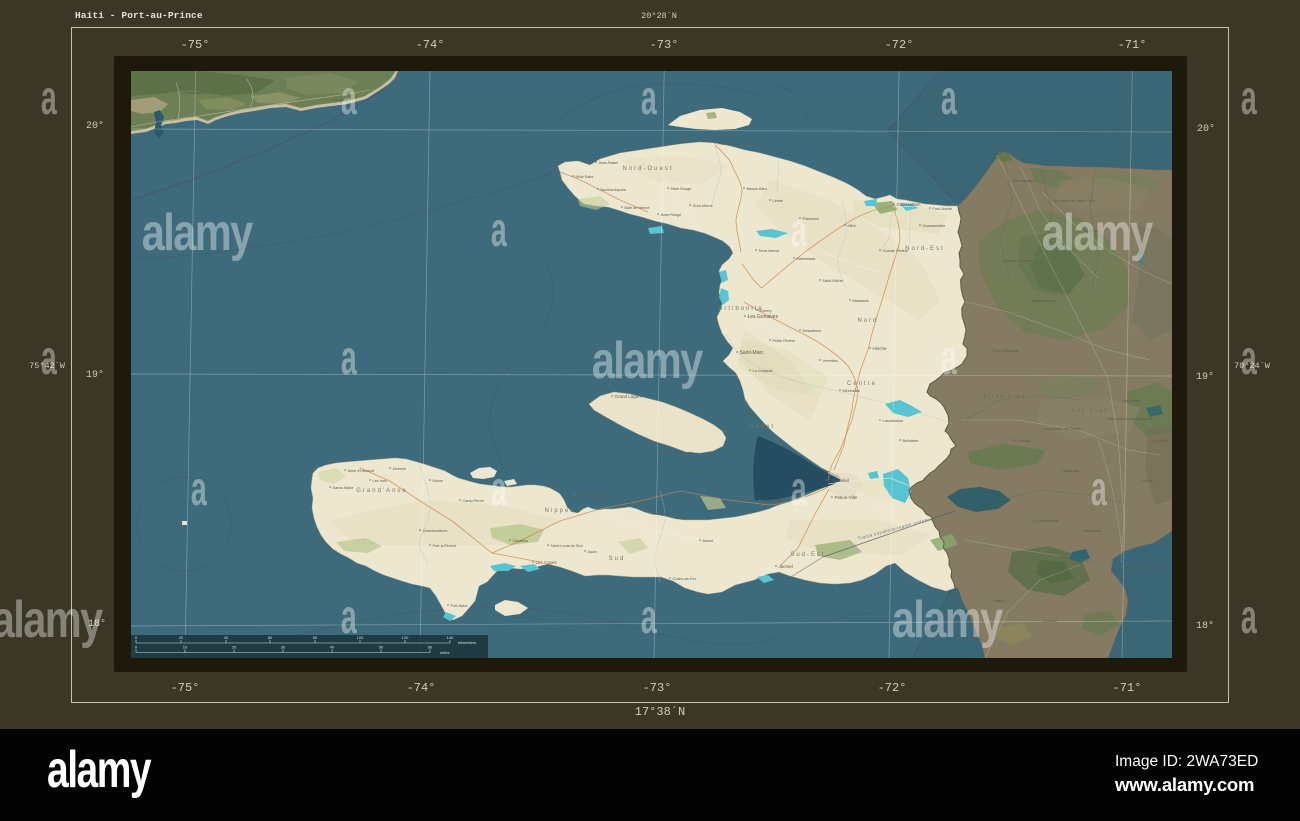 The image size is (1300, 821). What do you see at coordinates (361, 471) in the screenshot?
I see `svg-text: Anse d'Hainault` at bounding box center [361, 471].